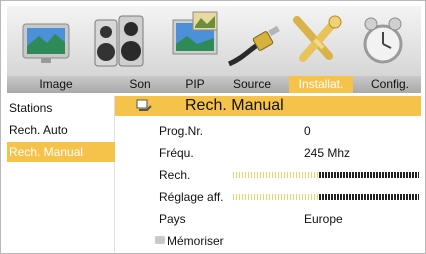  Describe the element at coordinates (61, 152) in the screenshot. I see `sidebar-item-rech-manual: Rech. Manual` at that location.